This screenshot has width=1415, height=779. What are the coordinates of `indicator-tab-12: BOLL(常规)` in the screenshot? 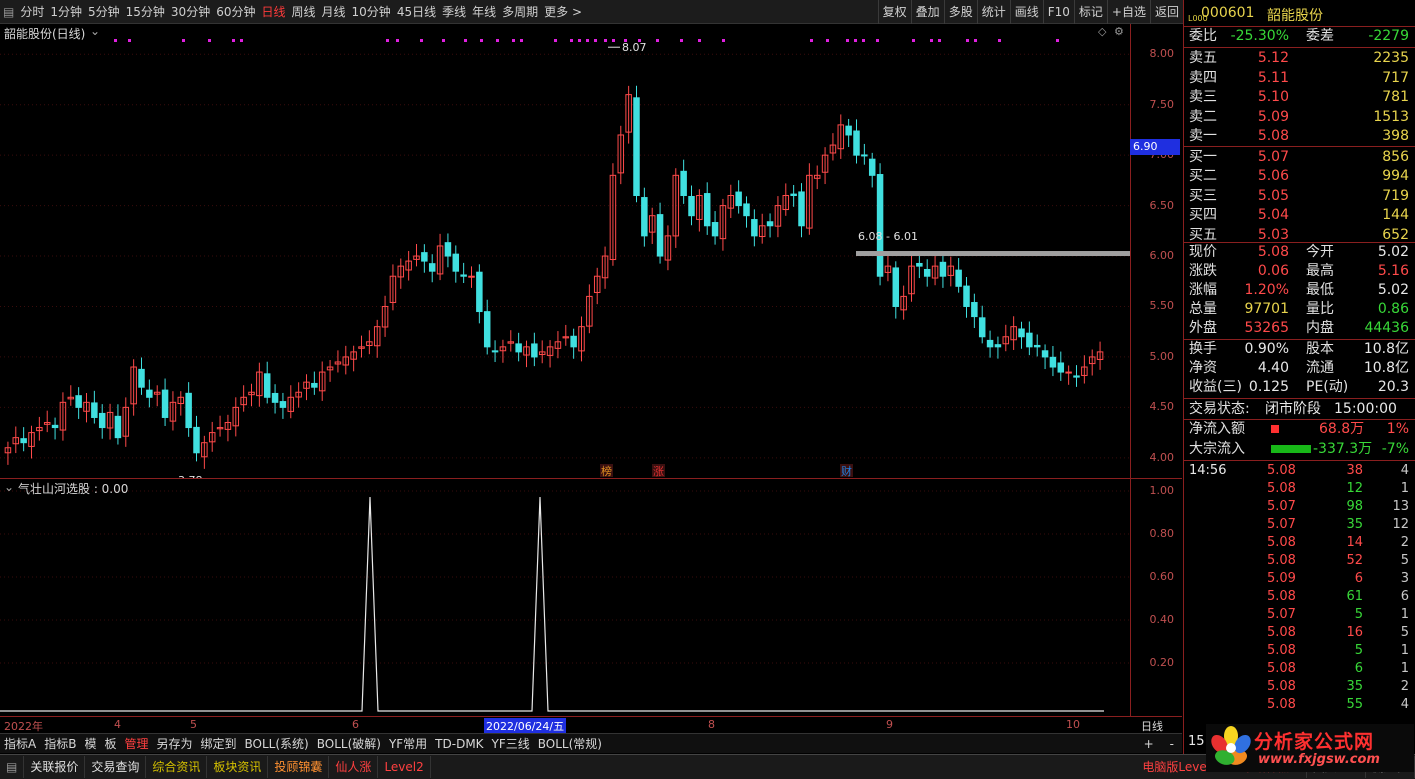 It's located at (570, 743).